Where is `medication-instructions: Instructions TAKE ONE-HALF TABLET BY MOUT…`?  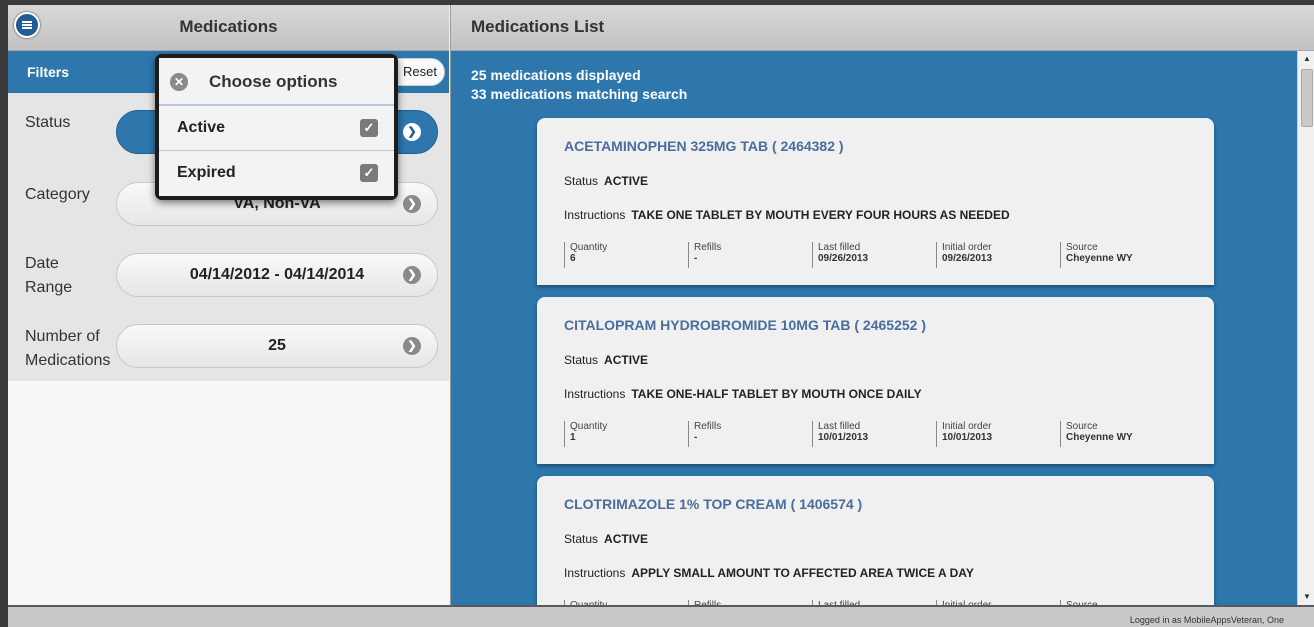
medication-instructions: Instructions TAKE ONE-HALF TABLET BY MOUT… is located at coordinates (743, 394).